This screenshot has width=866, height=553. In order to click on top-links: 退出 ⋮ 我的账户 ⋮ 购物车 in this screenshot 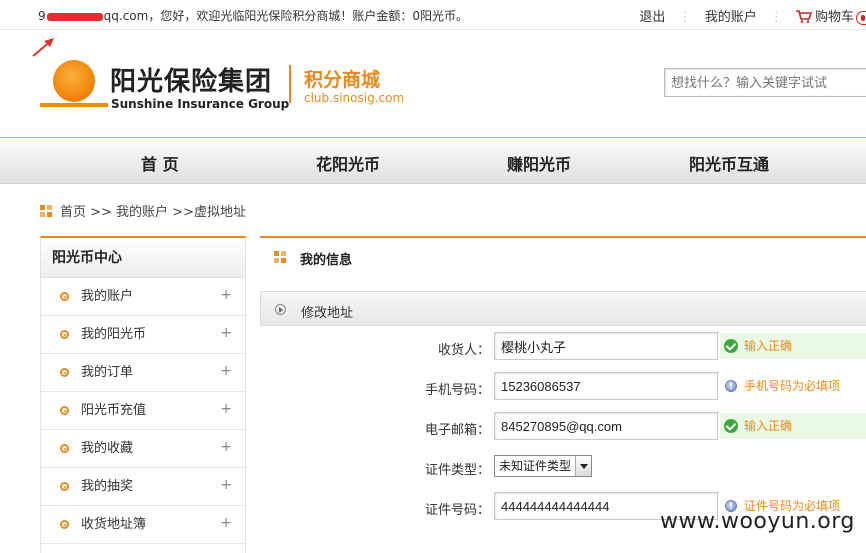, I will do `click(752, 15)`.